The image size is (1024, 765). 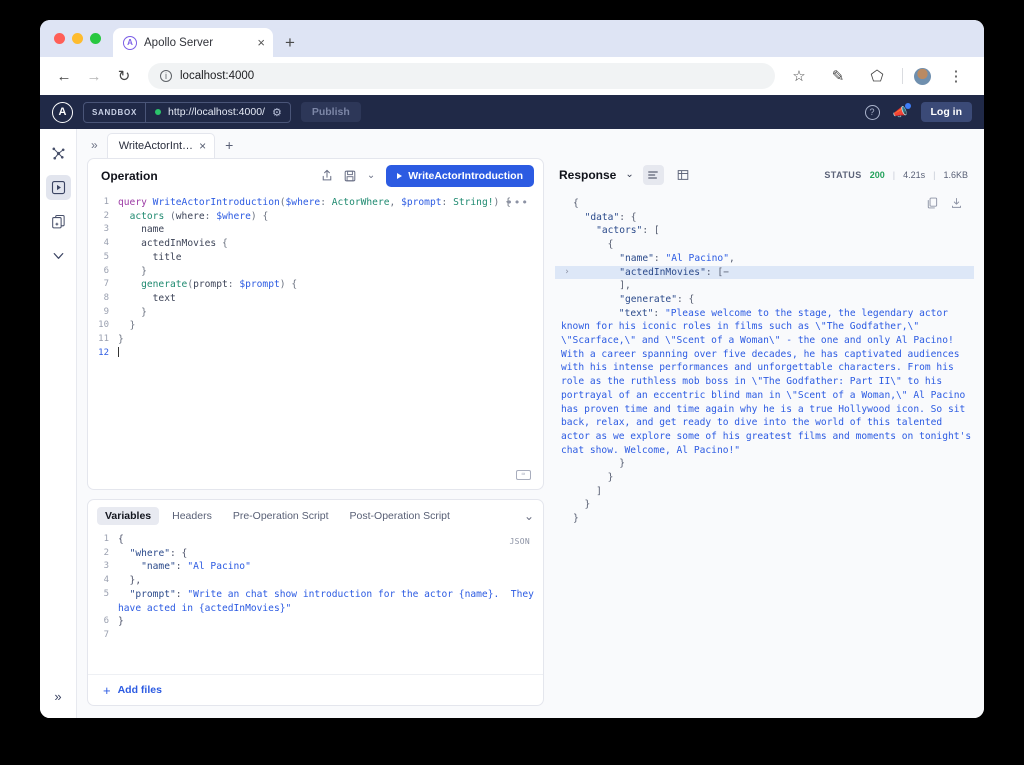 I want to click on sidebar-item-explorer, so click(x=58, y=187).